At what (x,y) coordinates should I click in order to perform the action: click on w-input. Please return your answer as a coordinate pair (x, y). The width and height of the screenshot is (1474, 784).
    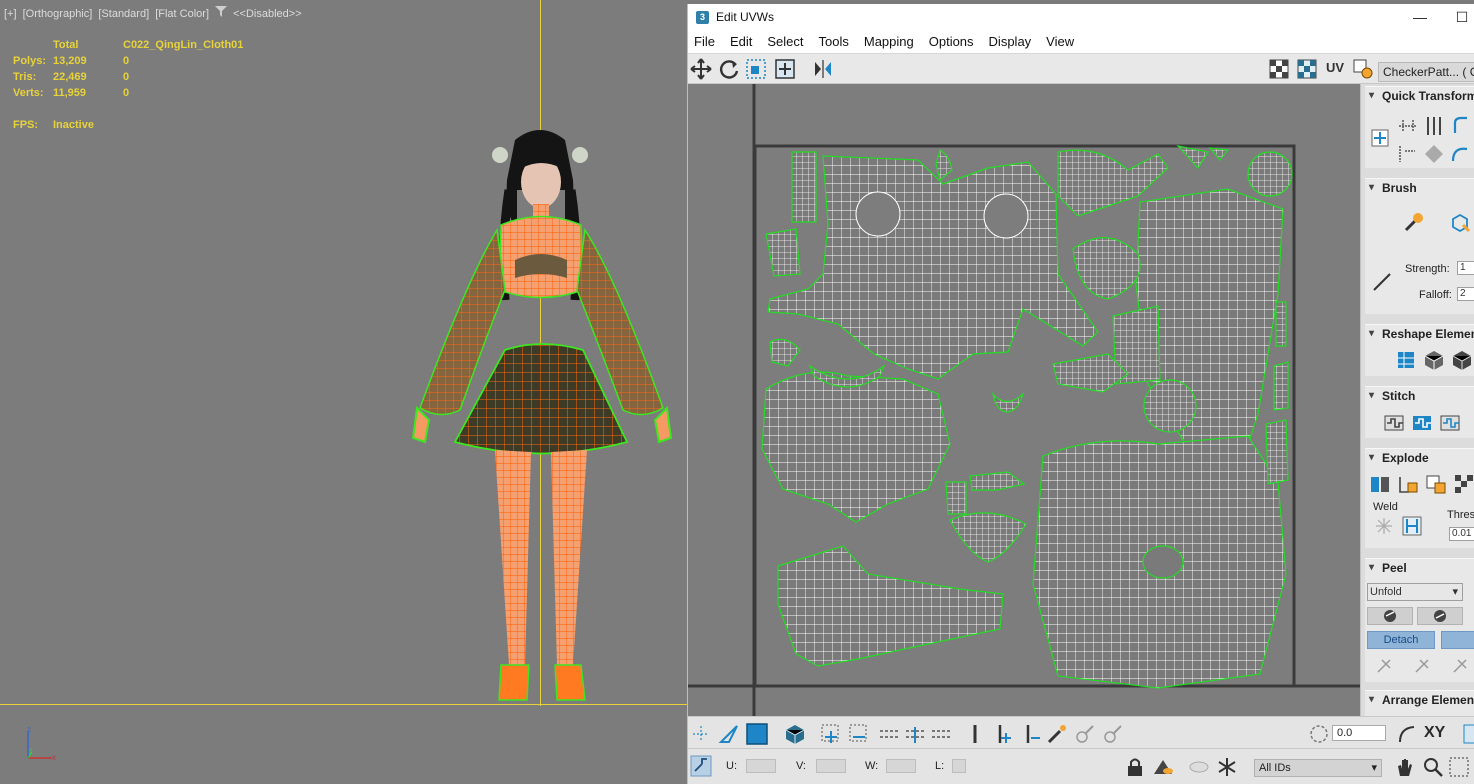
    Looking at the image, I should click on (901, 766).